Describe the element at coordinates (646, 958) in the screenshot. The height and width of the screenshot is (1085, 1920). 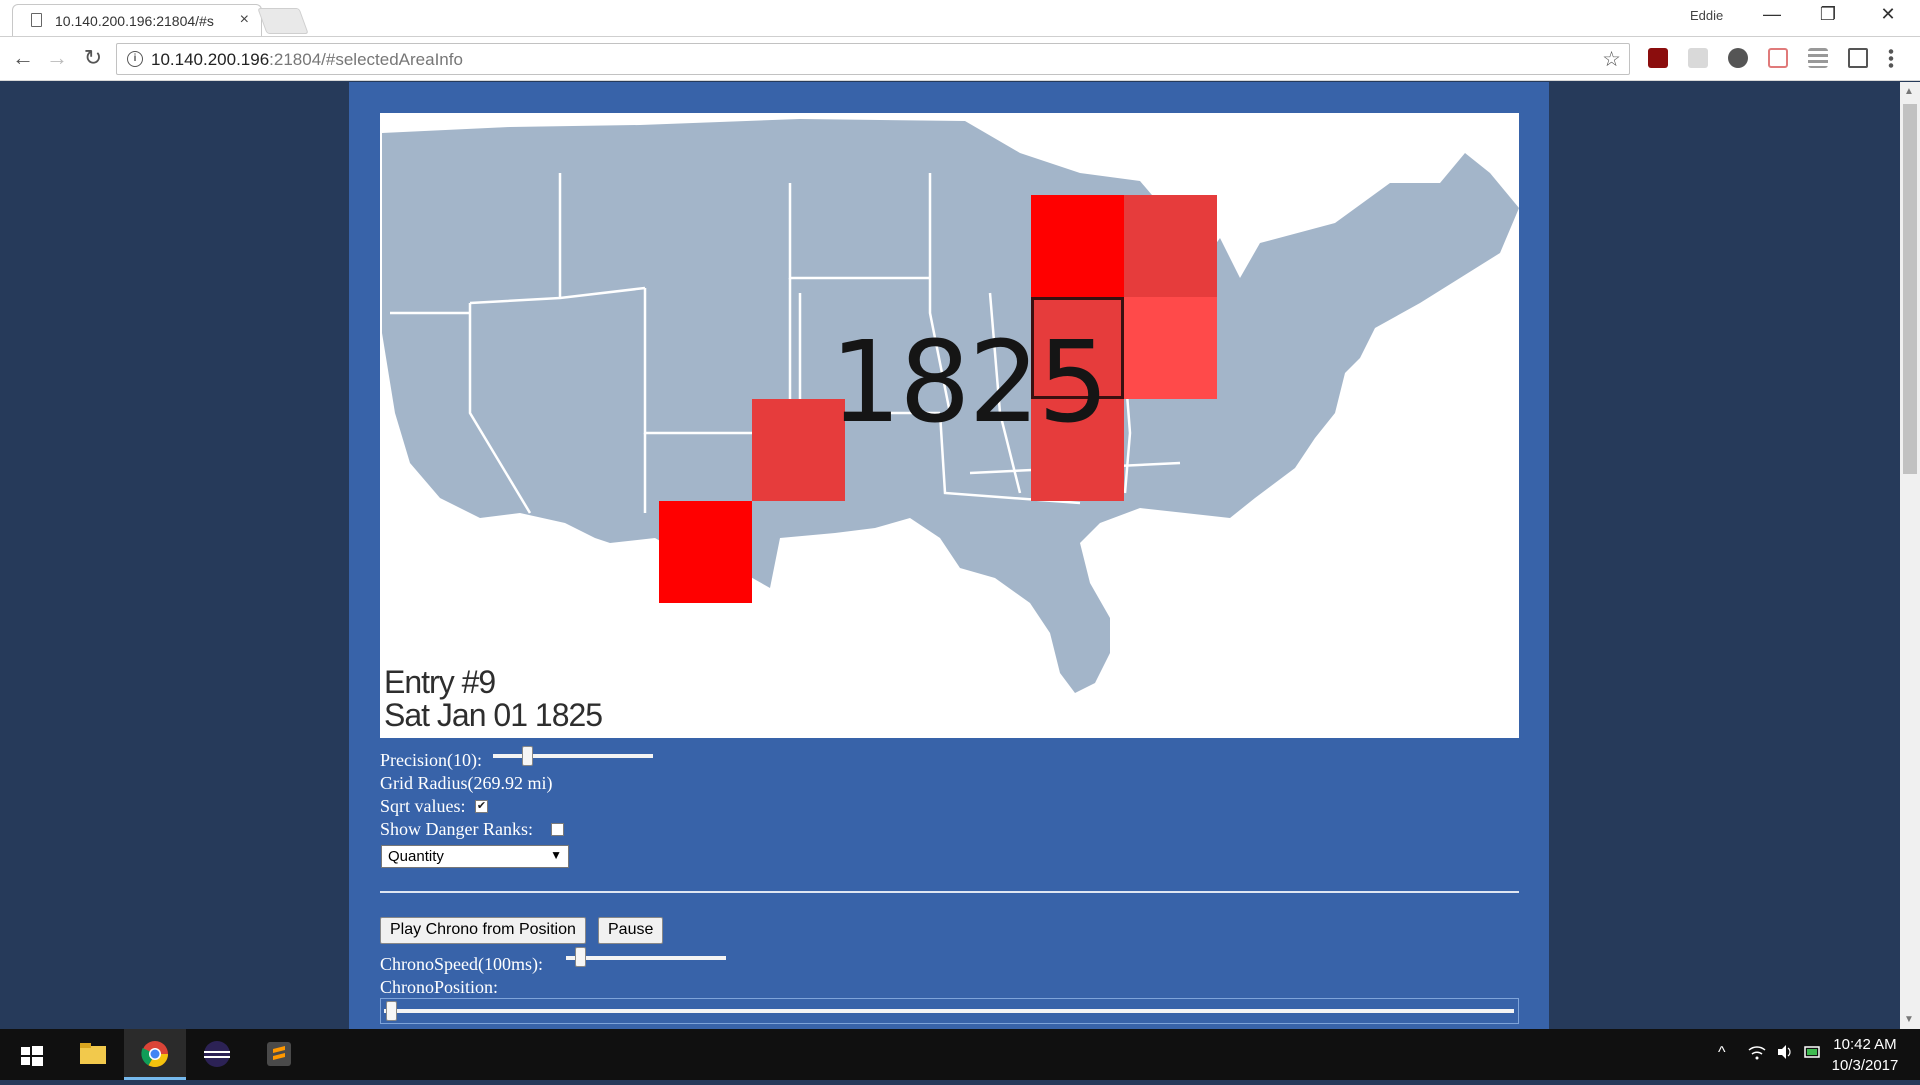
I see `chrono-speed-slider-track` at that location.